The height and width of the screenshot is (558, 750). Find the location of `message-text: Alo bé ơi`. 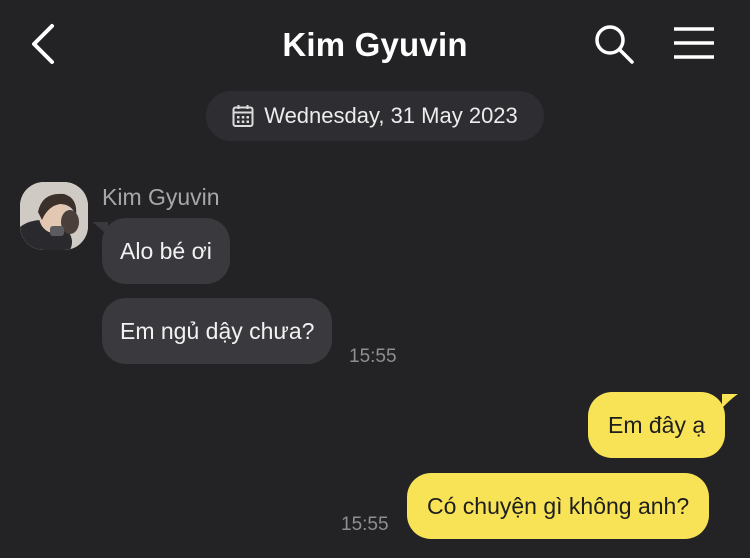

message-text: Alo bé ơi is located at coordinates (166, 250).